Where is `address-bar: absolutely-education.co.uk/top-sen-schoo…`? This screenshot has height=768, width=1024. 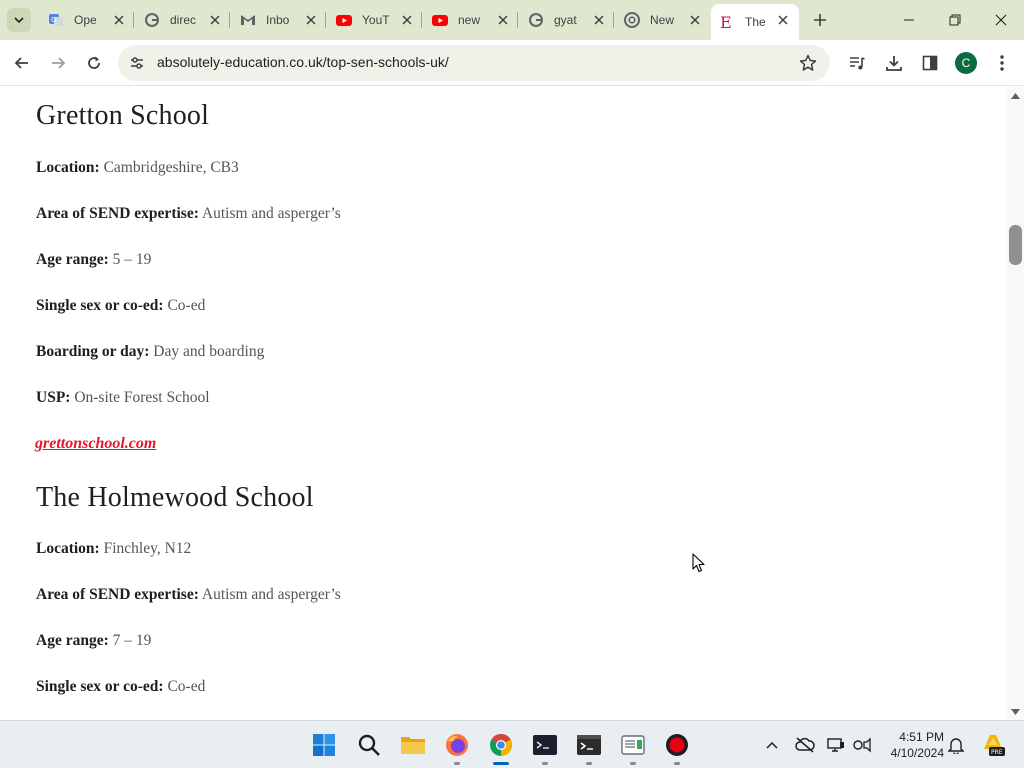
address-bar: absolutely-education.co.uk/top-sen-schoo… is located at coordinates (474, 63).